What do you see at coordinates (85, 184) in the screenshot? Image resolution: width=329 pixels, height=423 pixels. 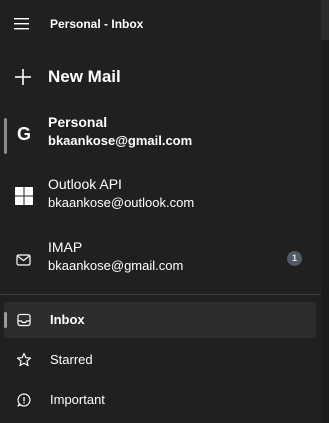 I see `account-name: Outlook API` at bounding box center [85, 184].